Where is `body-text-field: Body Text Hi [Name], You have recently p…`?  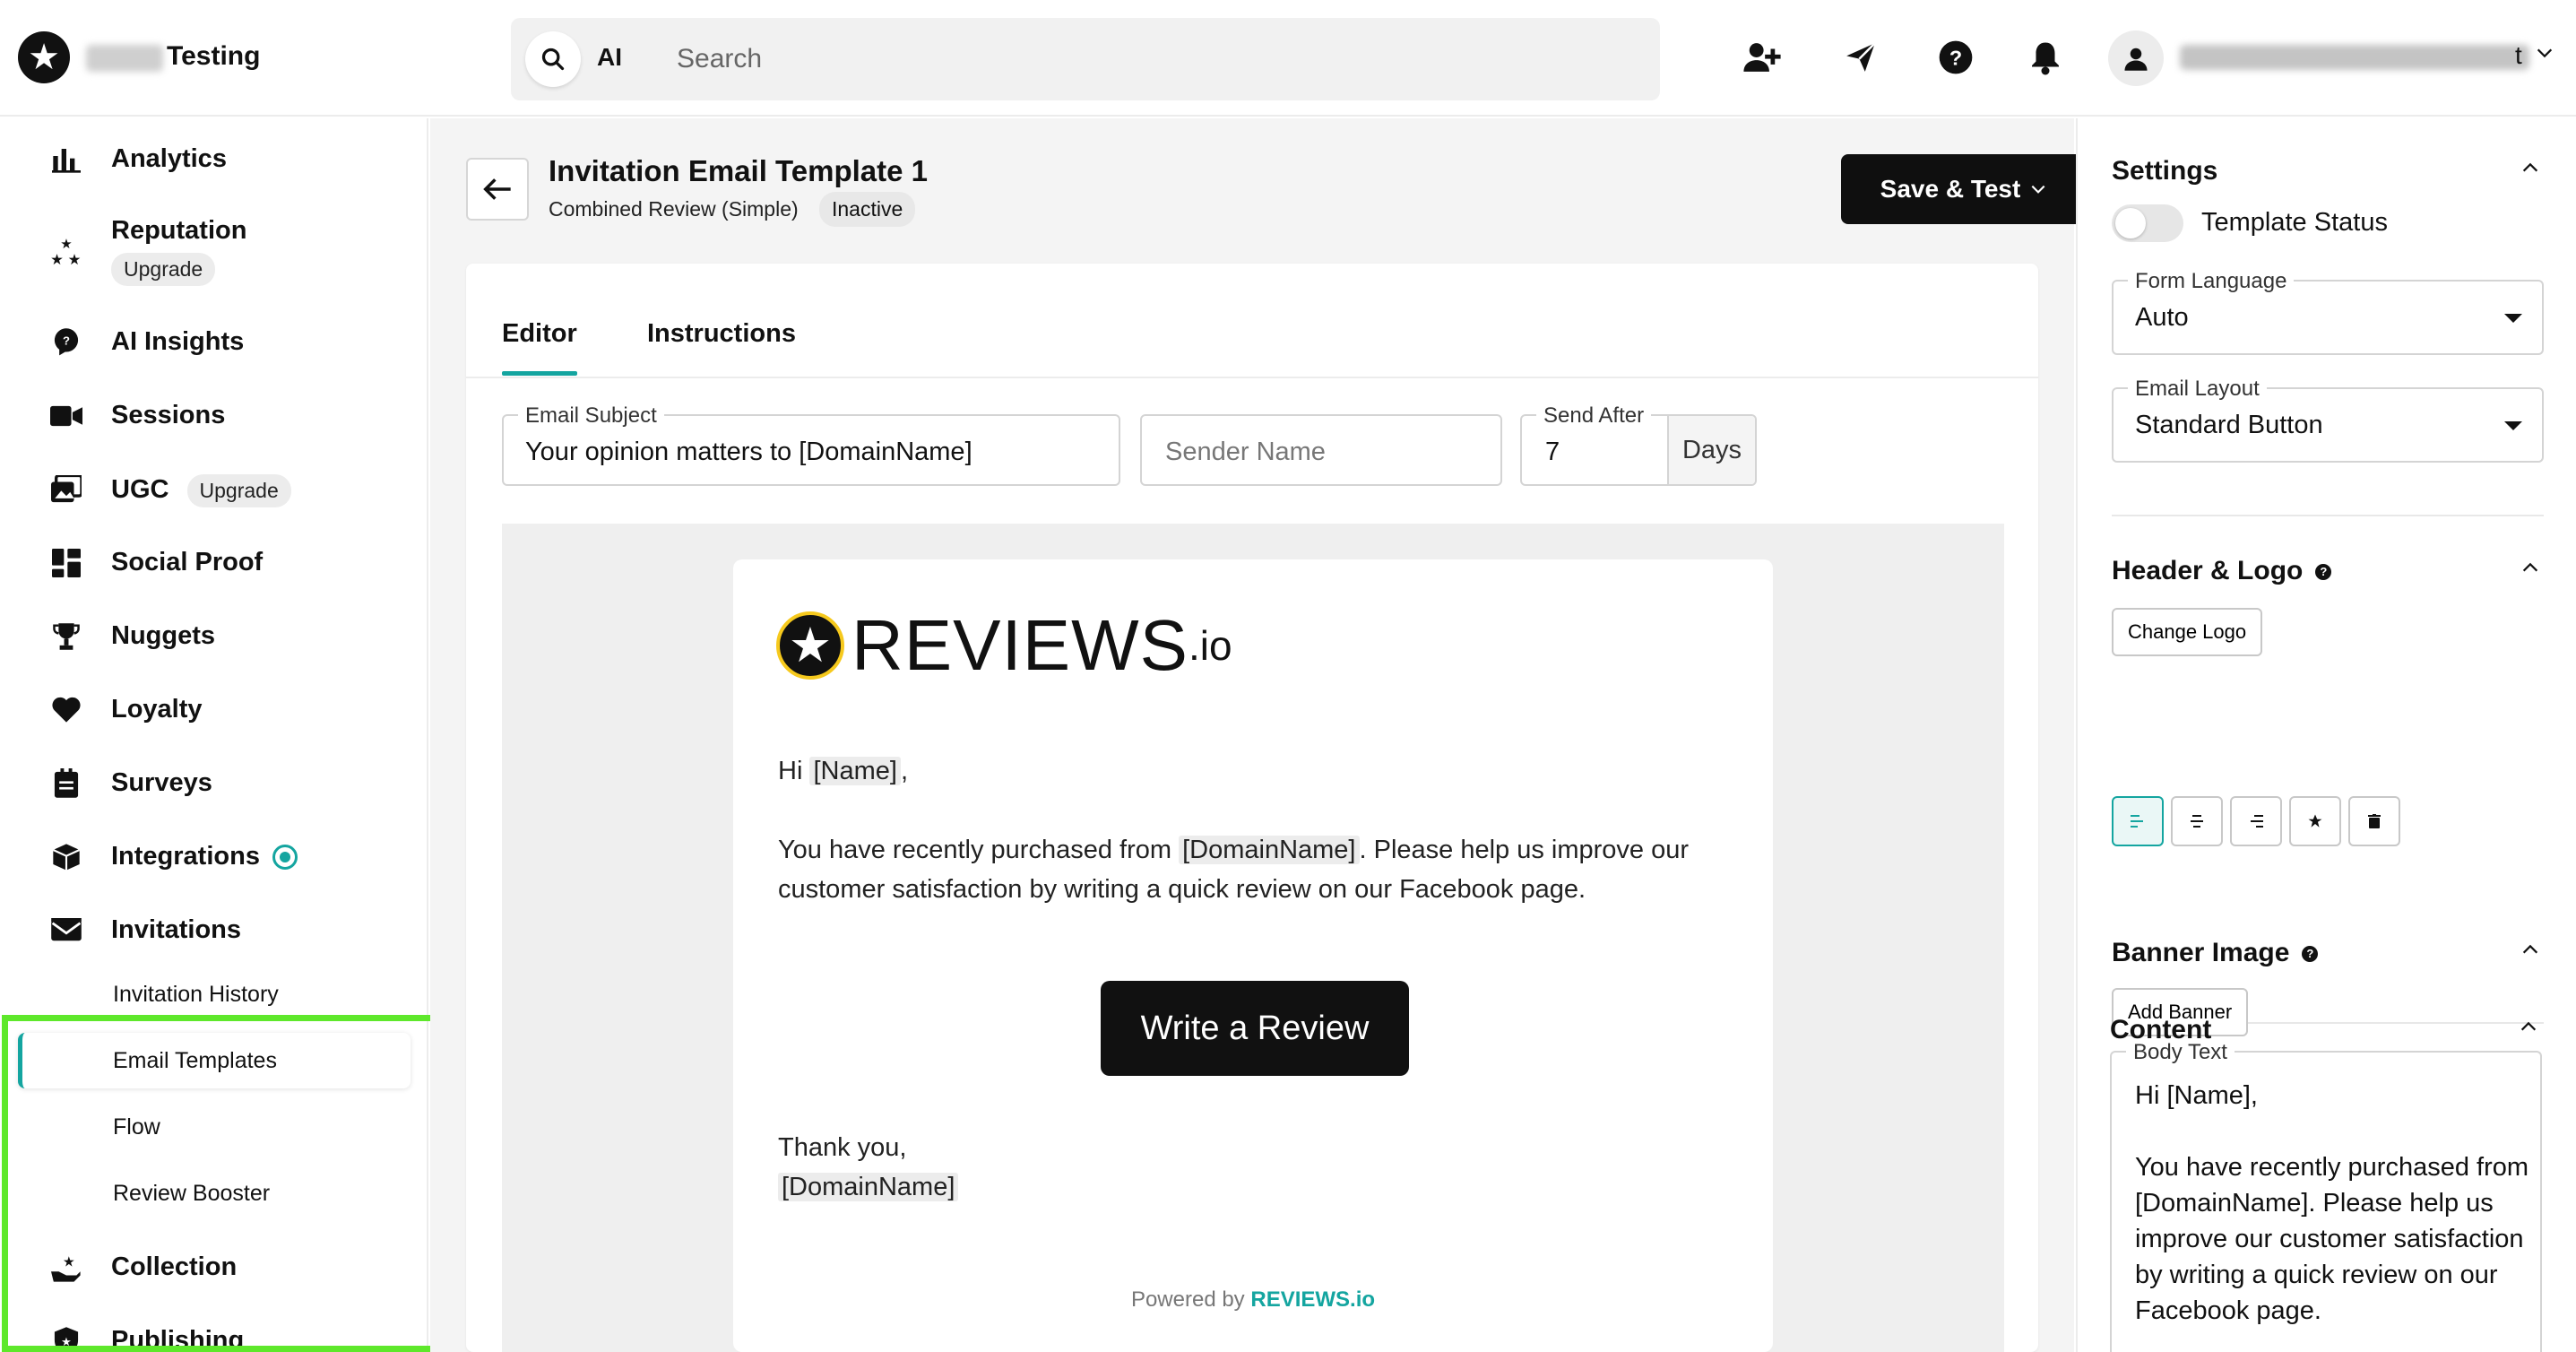 body-text-field: Body Text Hi [Name], You have recently p… is located at coordinates (2326, 1196).